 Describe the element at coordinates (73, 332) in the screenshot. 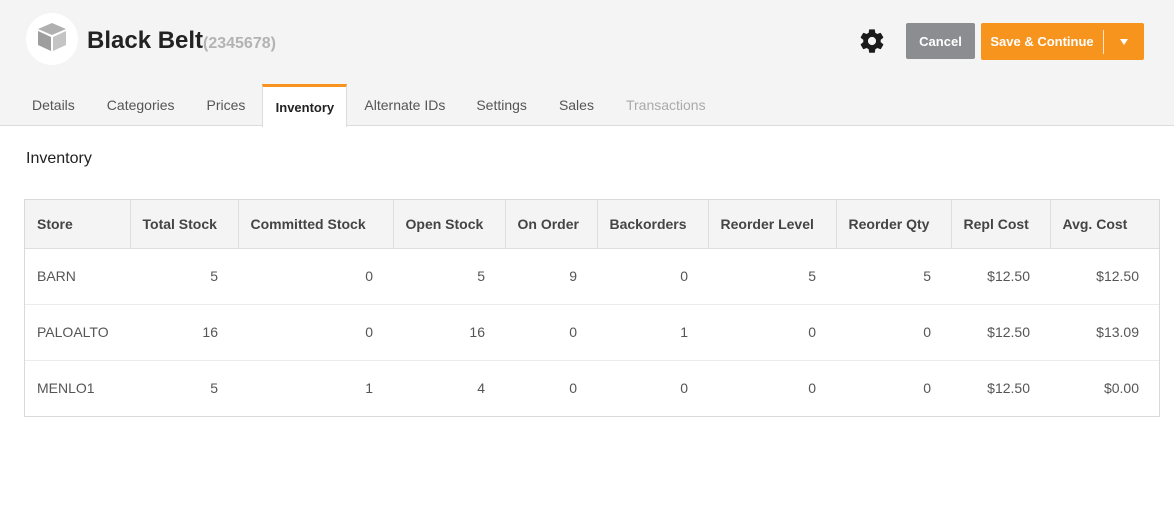

I see `store-cell: PALOALTO` at that location.